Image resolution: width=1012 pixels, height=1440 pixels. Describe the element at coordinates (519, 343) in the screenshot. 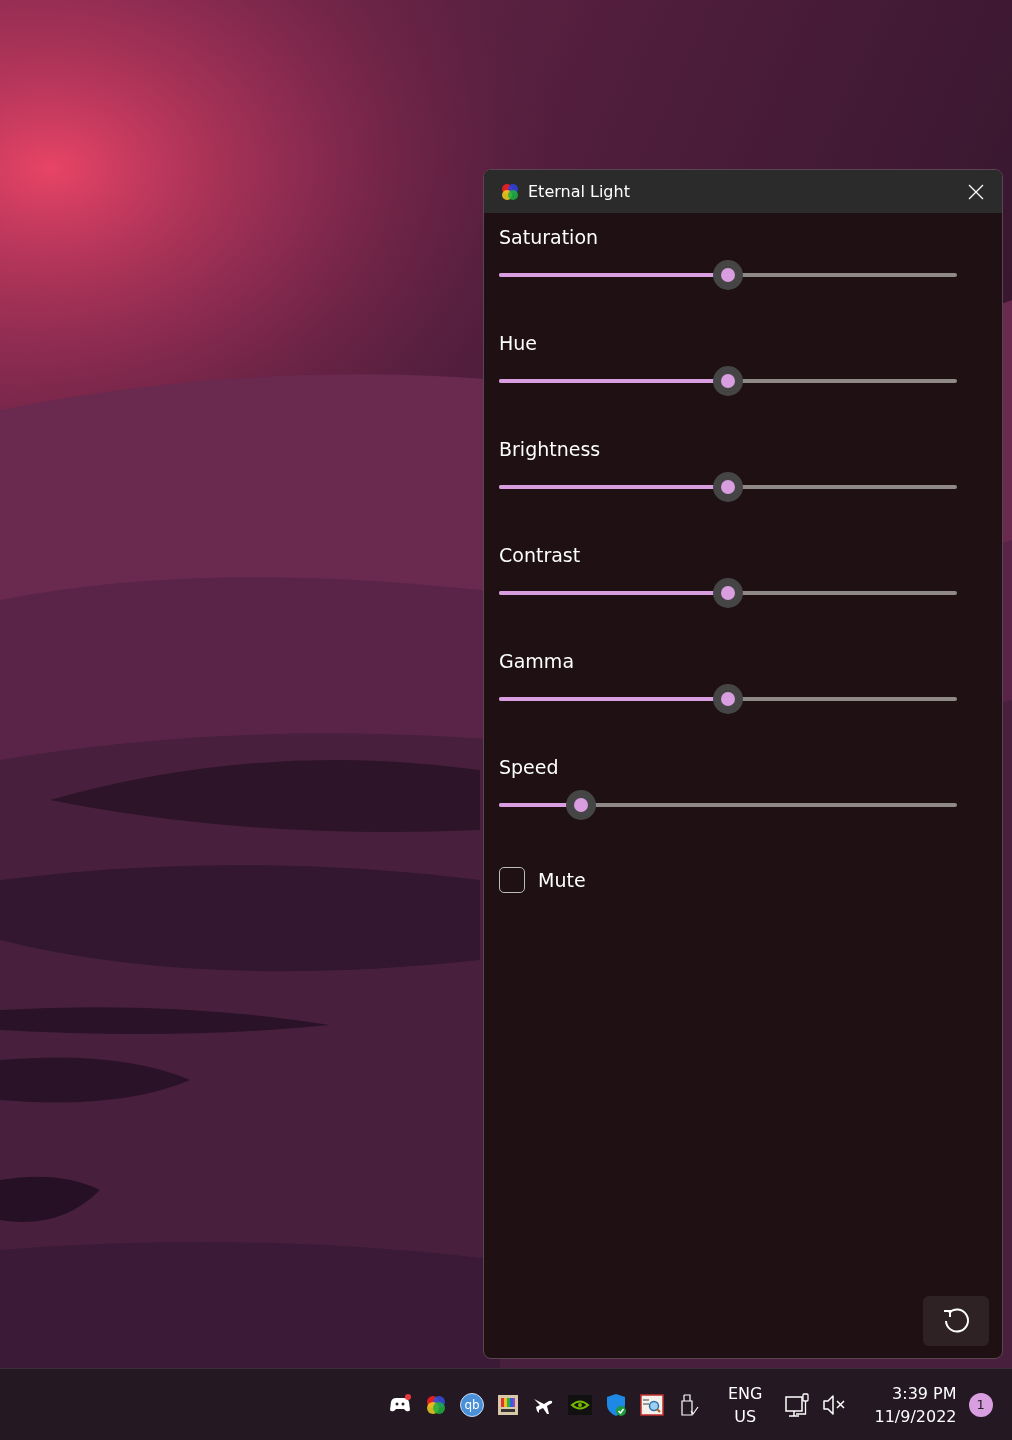

I see `slider-label: Hue` at that location.